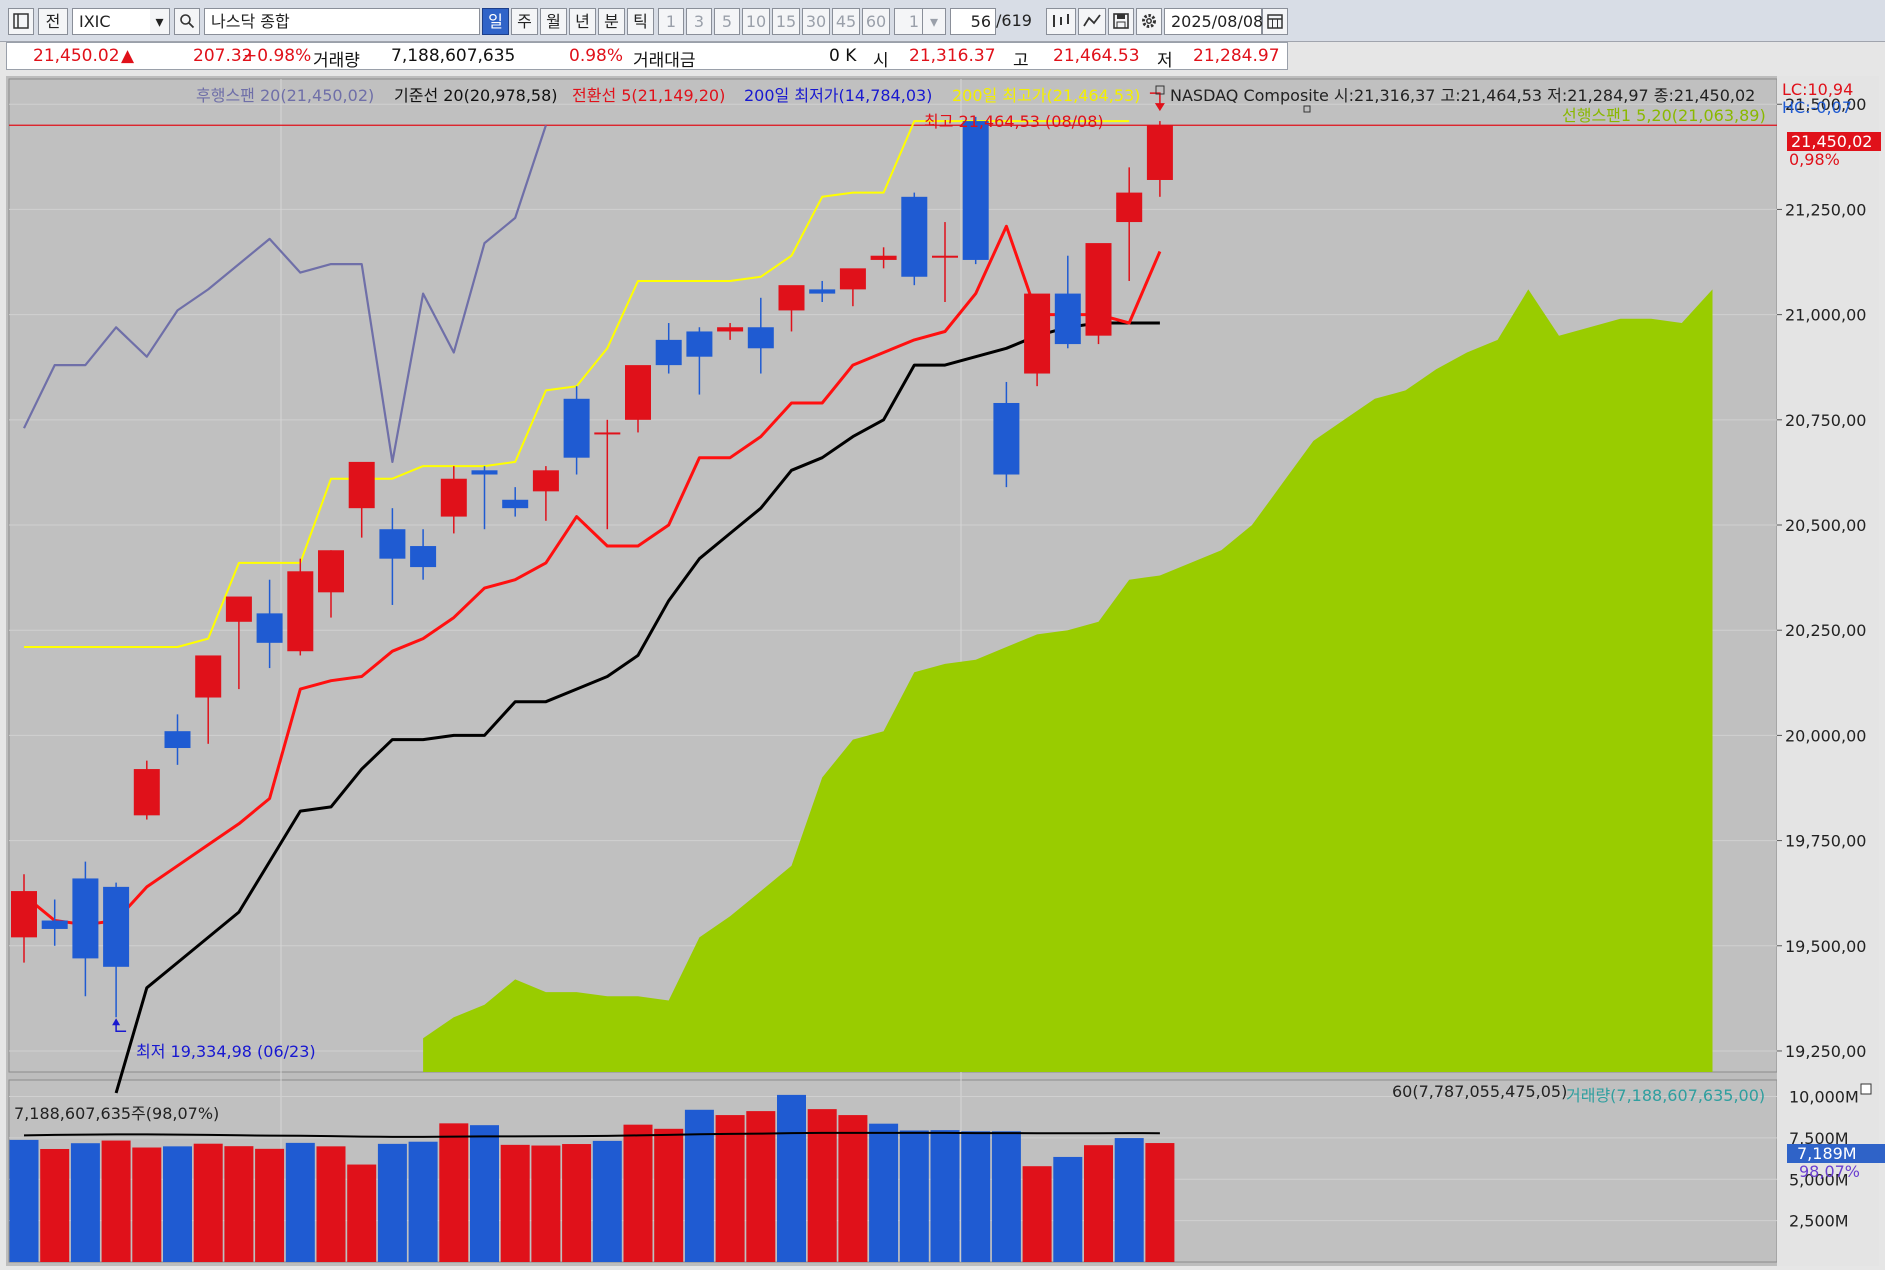 This screenshot has width=1885, height=1270. What do you see at coordinates (1825, 420) in the screenshot?
I see `y-tick-label: 20,750,00` at bounding box center [1825, 420].